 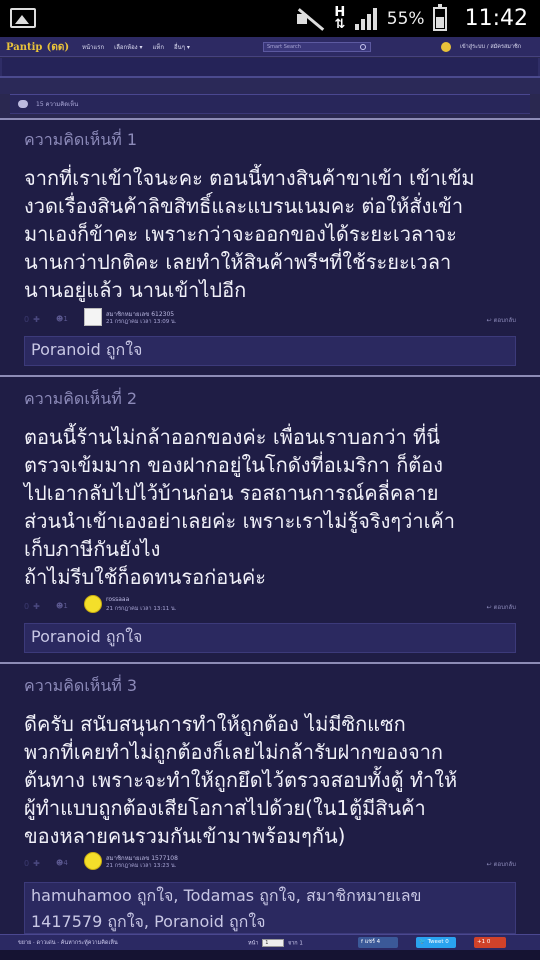 What do you see at coordinates (141, 609) in the screenshot?
I see `timestamp: 21 กรกฎาคม เวลา 13:11 น.` at bounding box center [141, 609].